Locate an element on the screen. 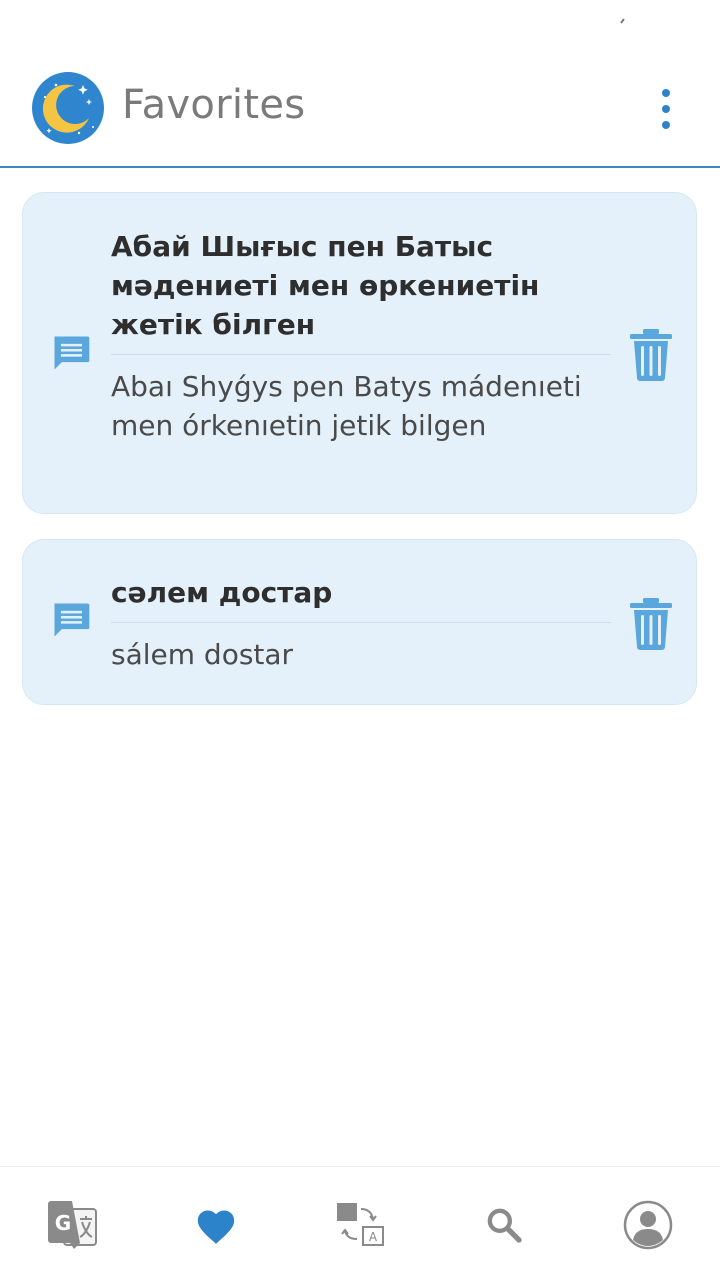 This screenshot has height=1280, width=720. favorite-card: сәлем достар sálem dostar is located at coordinates (359, 622).